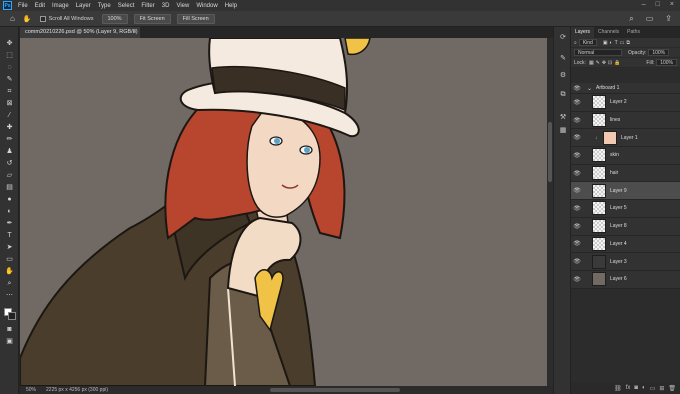 This screenshot has height=394, width=680. What do you see at coordinates (134, 32) in the screenshot?
I see `close-tab-icon: ×` at bounding box center [134, 32].